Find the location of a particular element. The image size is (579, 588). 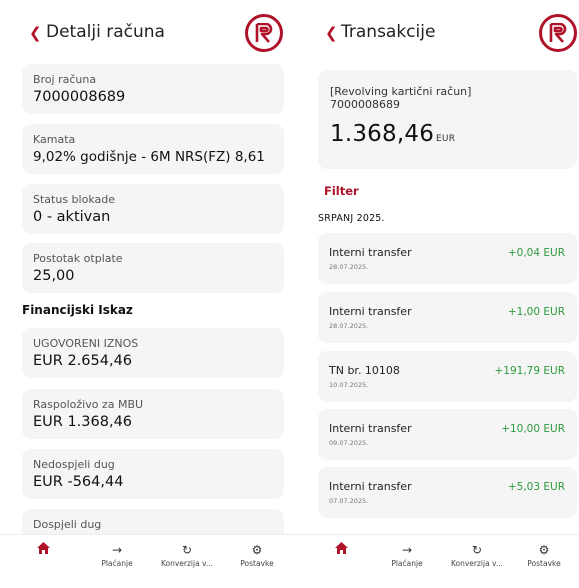

transaction-amount: +5,03 EUR is located at coordinates (536, 487).